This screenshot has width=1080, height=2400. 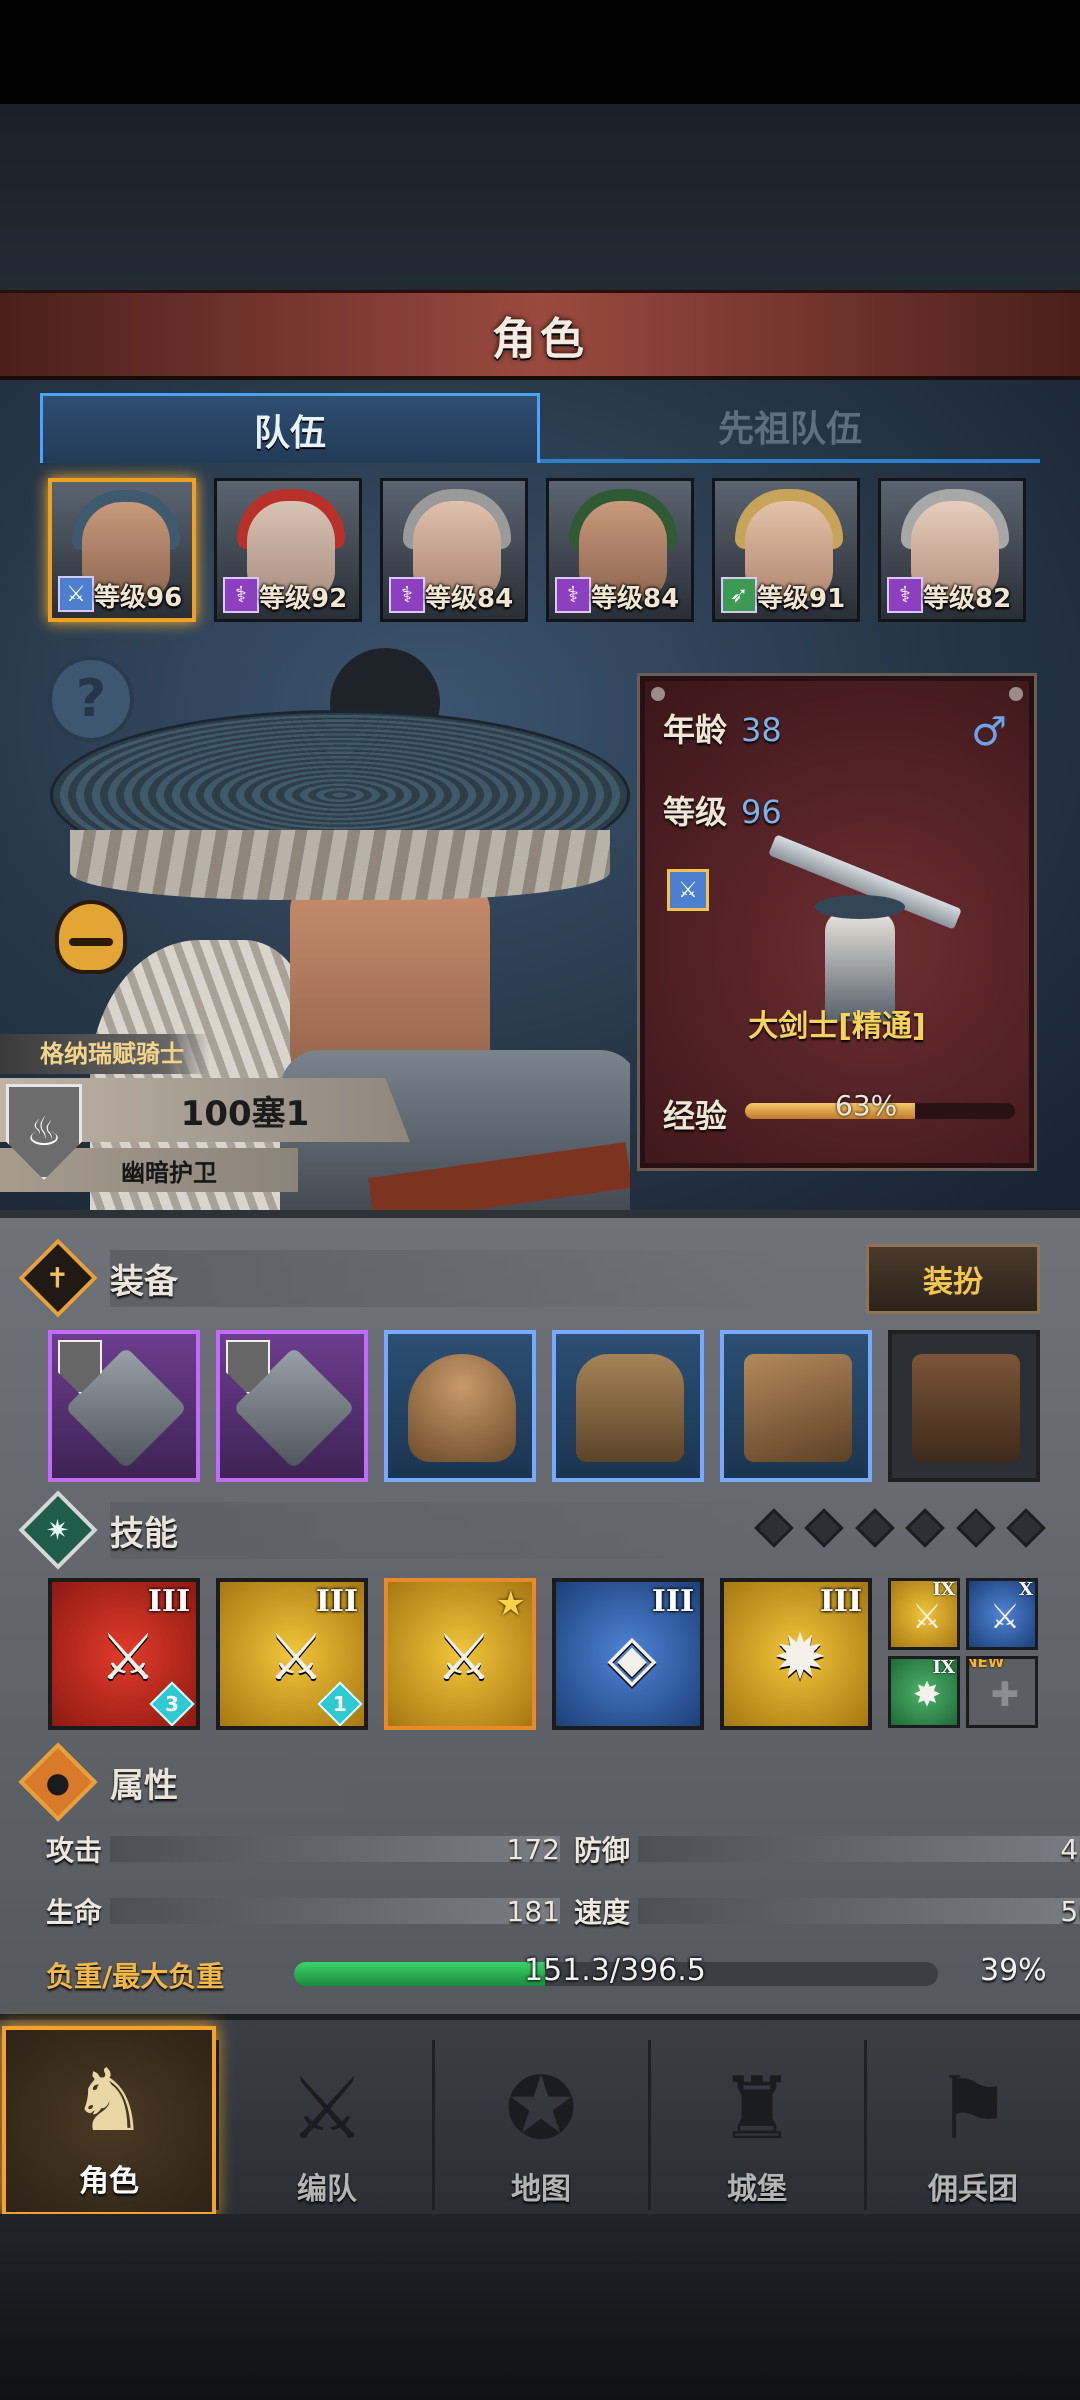 What do you see at coordinates (541, 2109) in the screenshot?
I see `compass-map-icon: ✪` at bounding box center [541, 2109].